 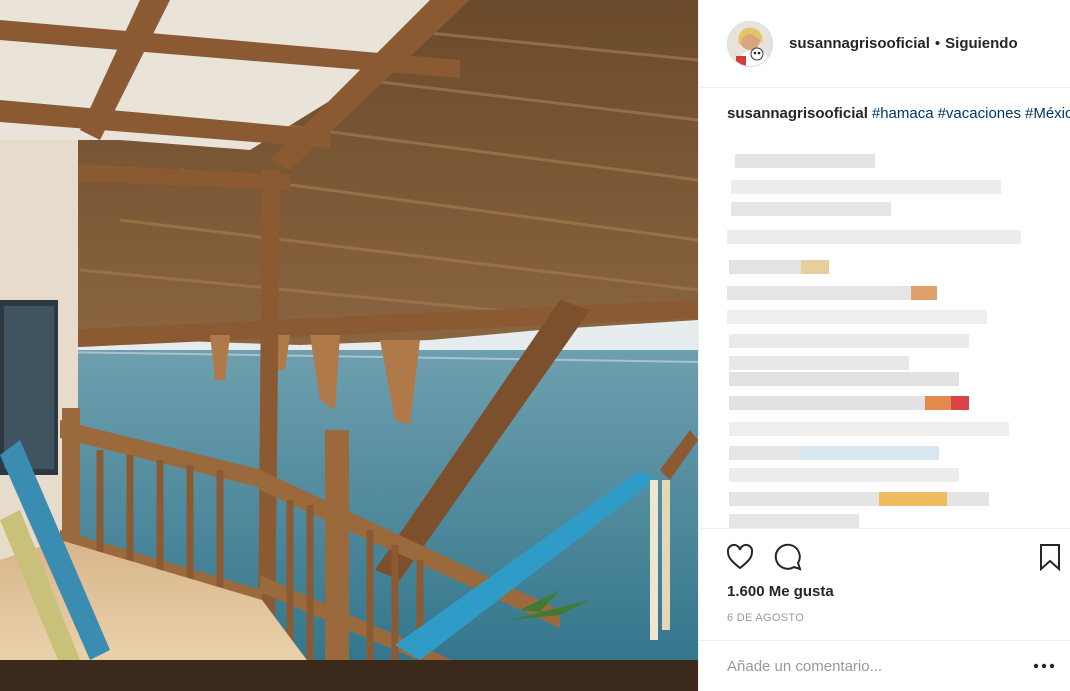 What do you see at coordinates (872, 666) in the screenshot?
I see `comment-input` at bounding box center [872, 666].